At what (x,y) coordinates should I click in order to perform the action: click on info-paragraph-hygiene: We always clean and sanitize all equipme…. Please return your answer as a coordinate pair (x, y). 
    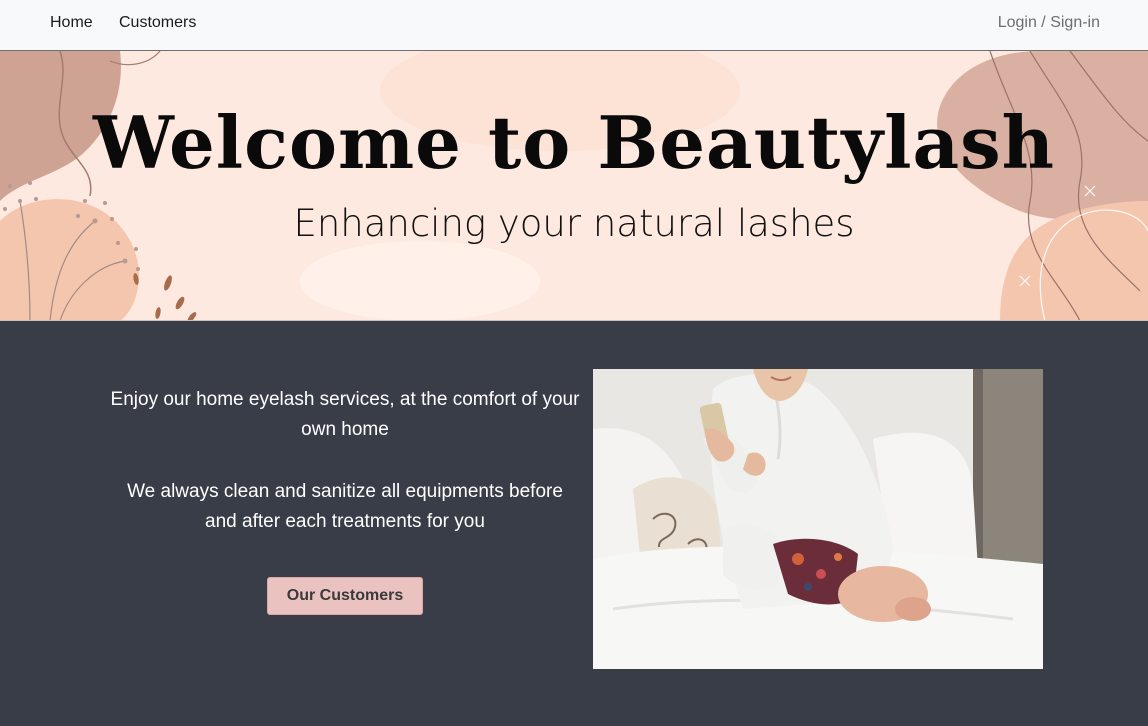
    Looking at the image, I should click on (345, 506).